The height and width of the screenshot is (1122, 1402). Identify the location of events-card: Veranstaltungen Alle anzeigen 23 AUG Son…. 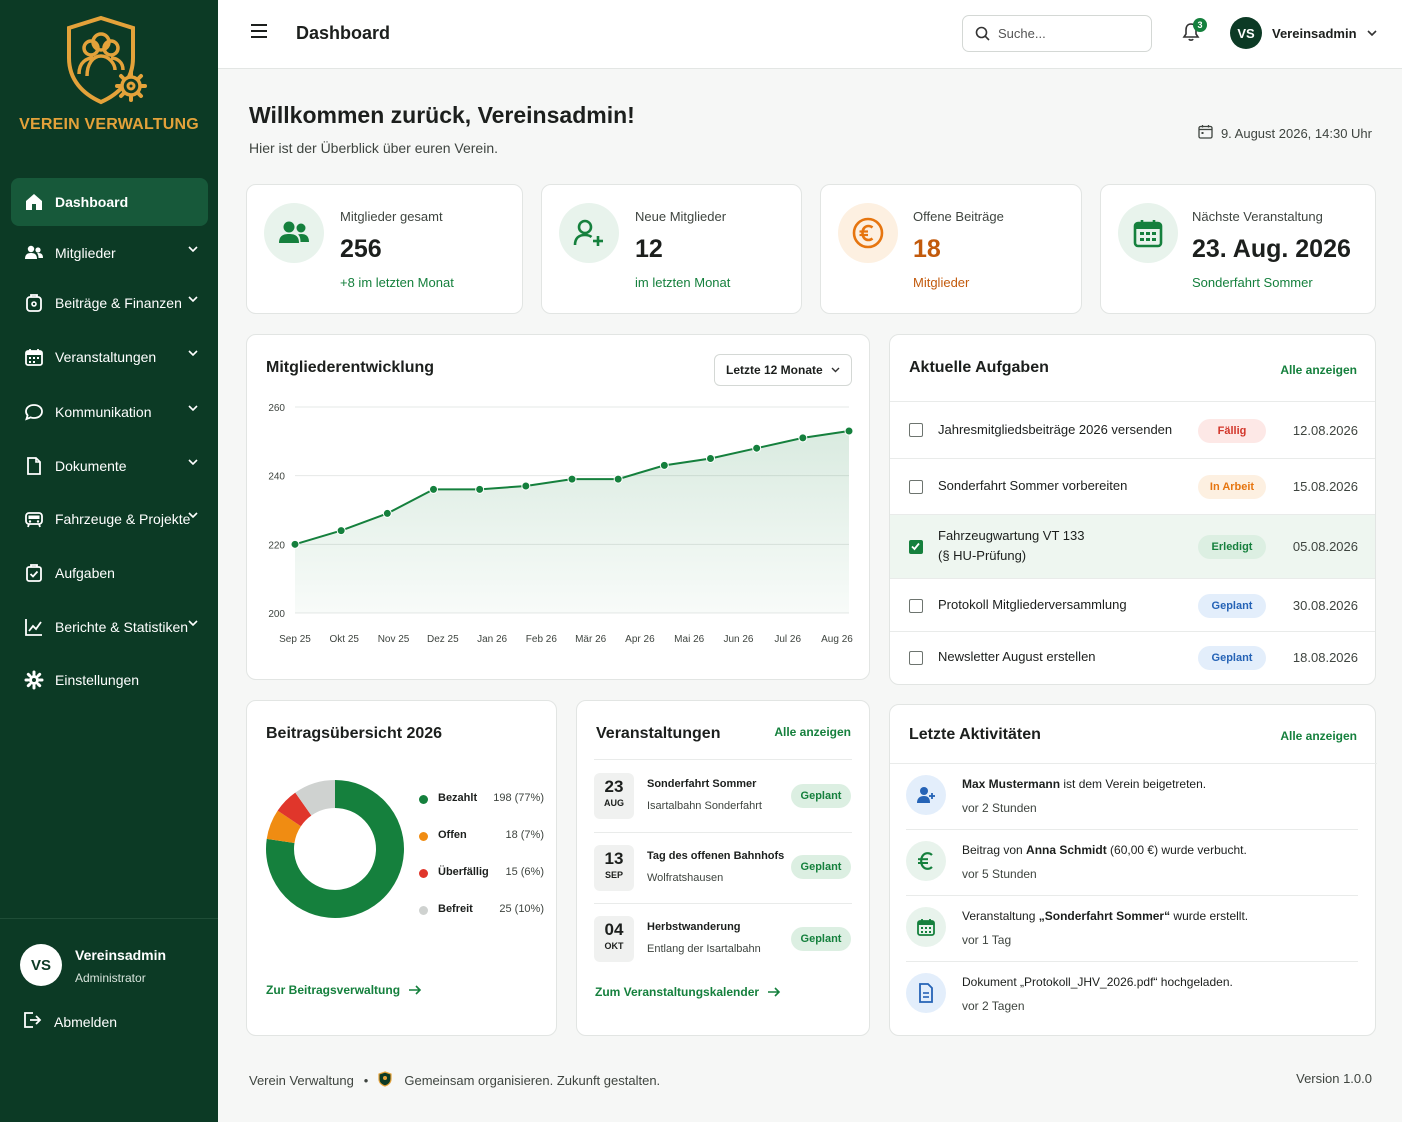
(723, 868).